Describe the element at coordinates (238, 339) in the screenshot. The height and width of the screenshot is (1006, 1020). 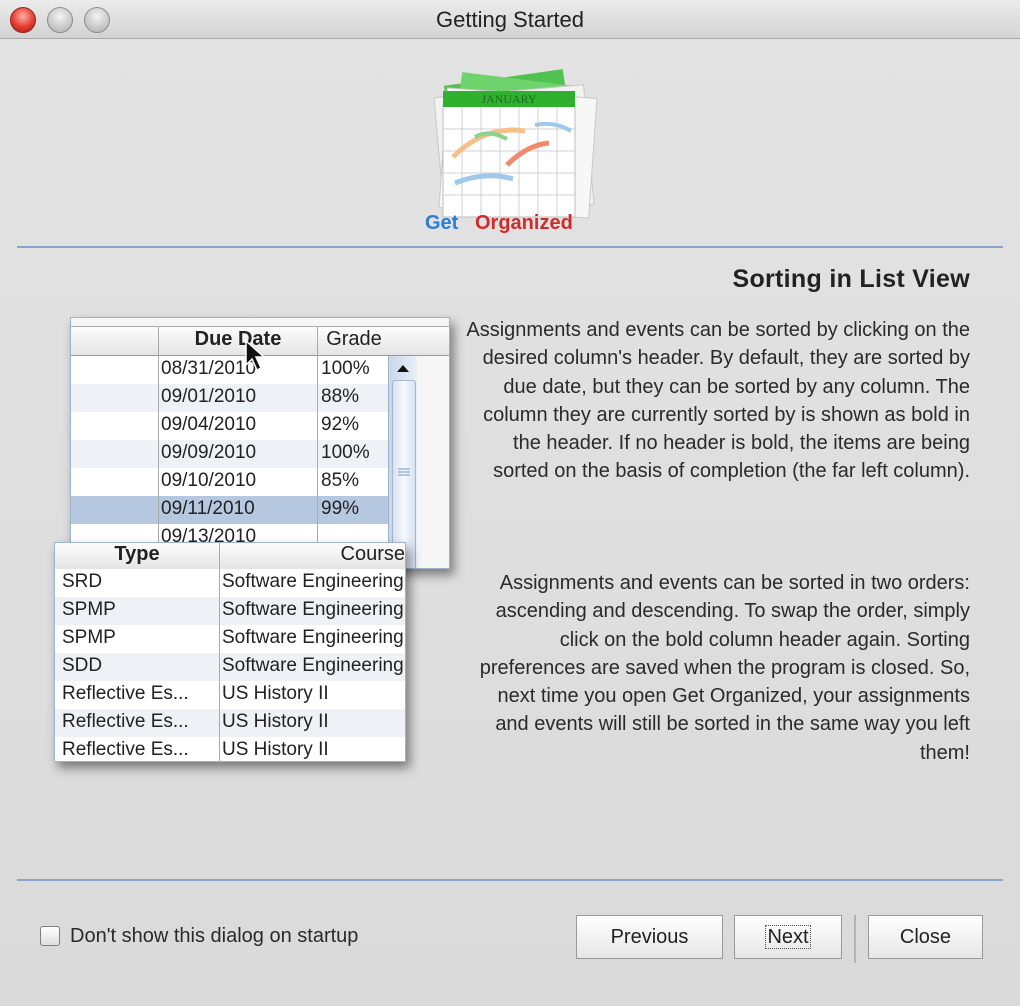
I see `header-due-date: Due Date` at that location.